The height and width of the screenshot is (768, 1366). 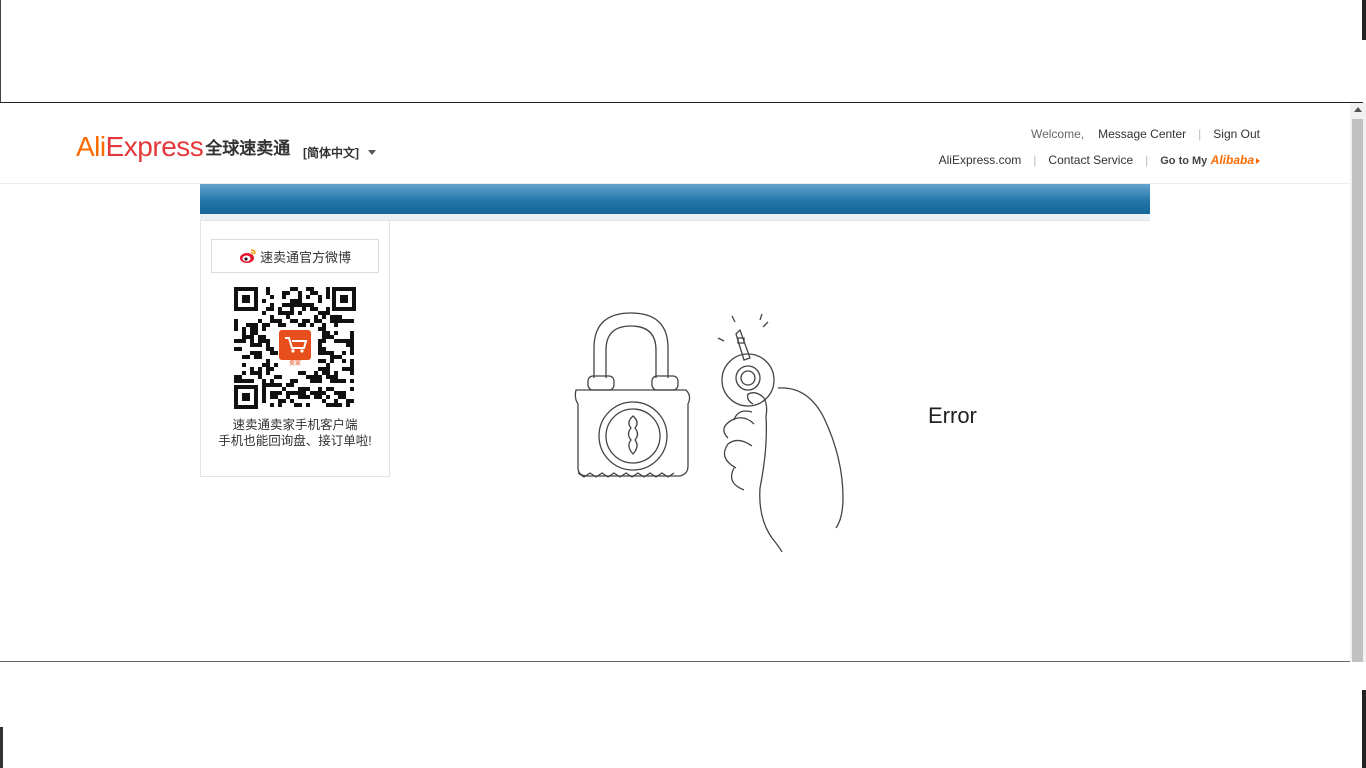 I want to click on vertical-scrollbar, so click(x=1358, y=383).